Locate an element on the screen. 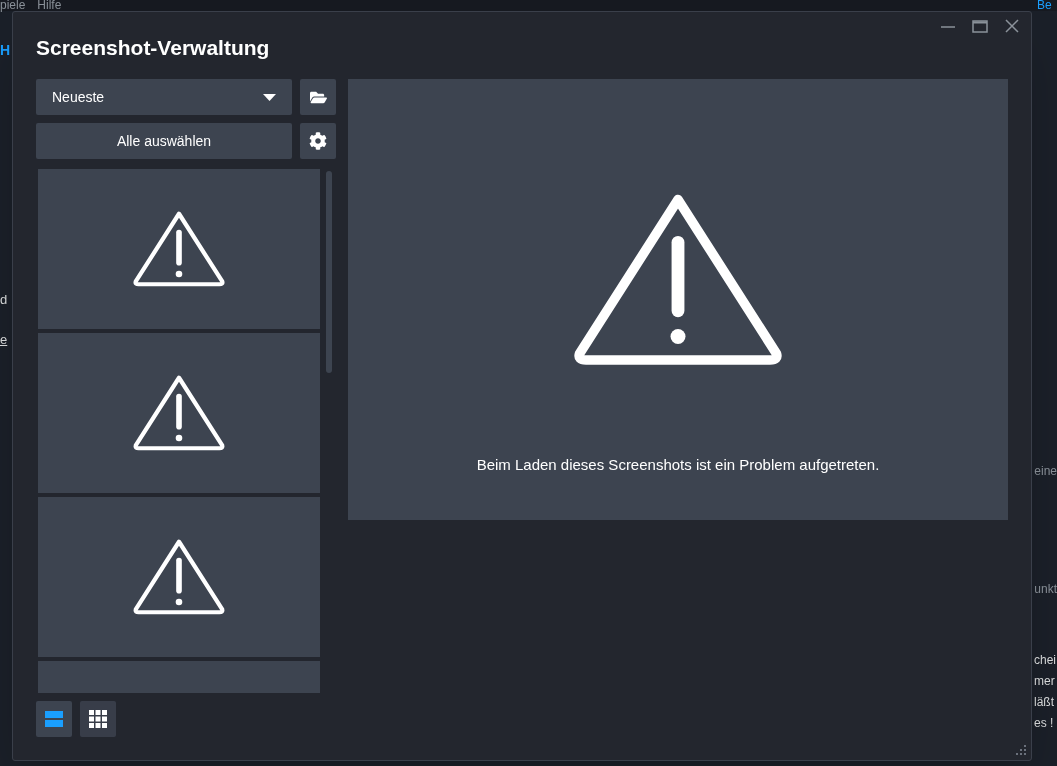  panel-text: mer is located at coordinates (1044, 681).